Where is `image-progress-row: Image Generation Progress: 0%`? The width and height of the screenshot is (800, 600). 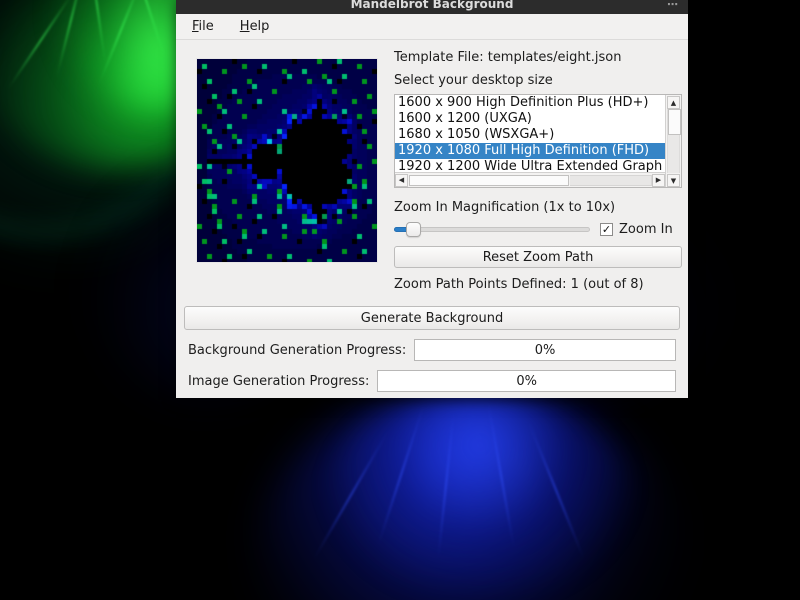 image-progress-row: Image Generation Progress: 0% is located at coordinates (432, 381).